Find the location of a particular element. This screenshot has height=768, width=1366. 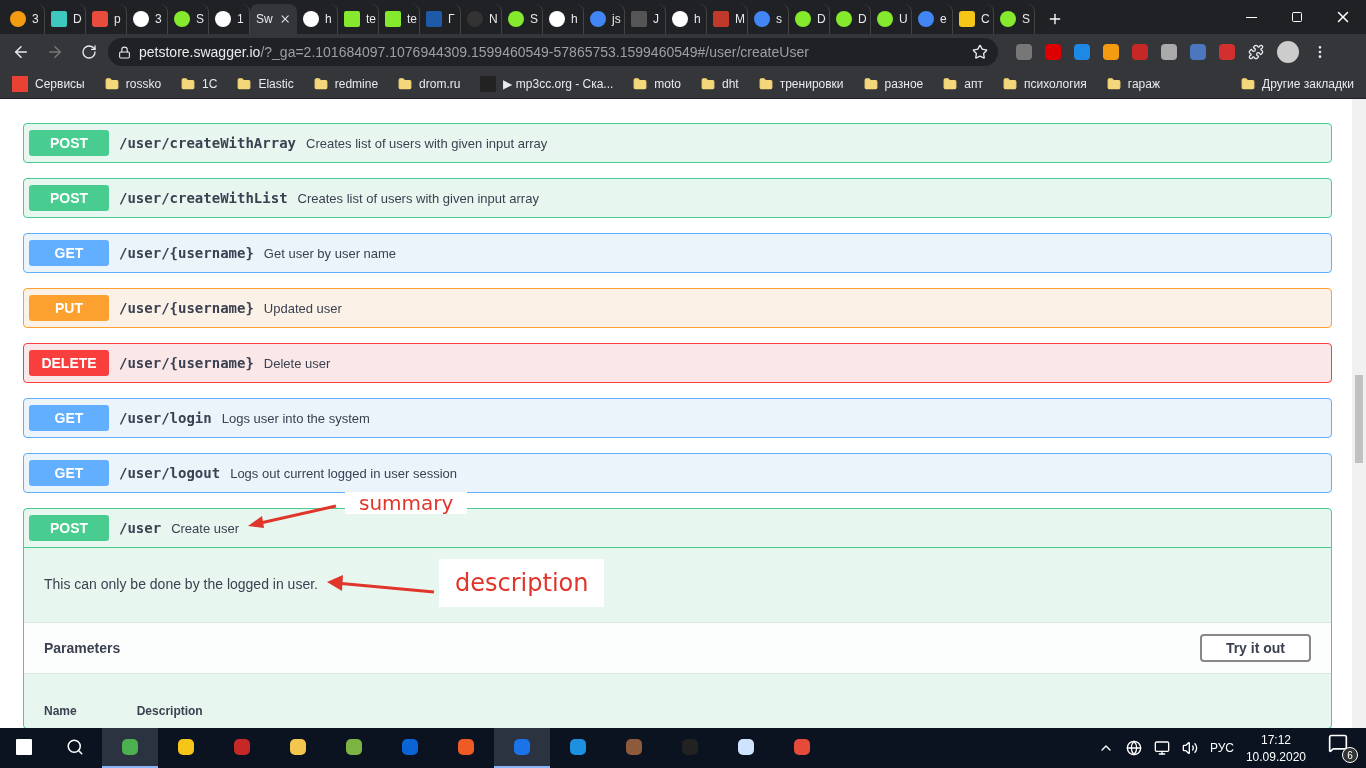

bookmark-label: тренировки is located at coordinates (811, 84).